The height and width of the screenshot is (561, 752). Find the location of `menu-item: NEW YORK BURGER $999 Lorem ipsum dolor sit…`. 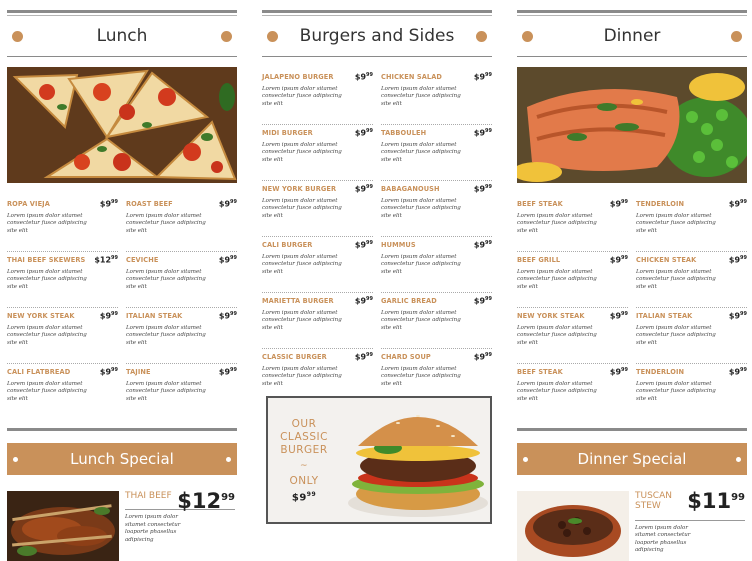

menu-item: NEW YORK BURGER $999 Lorem ipsum dolor sit… is located at coordinates (317, 209).